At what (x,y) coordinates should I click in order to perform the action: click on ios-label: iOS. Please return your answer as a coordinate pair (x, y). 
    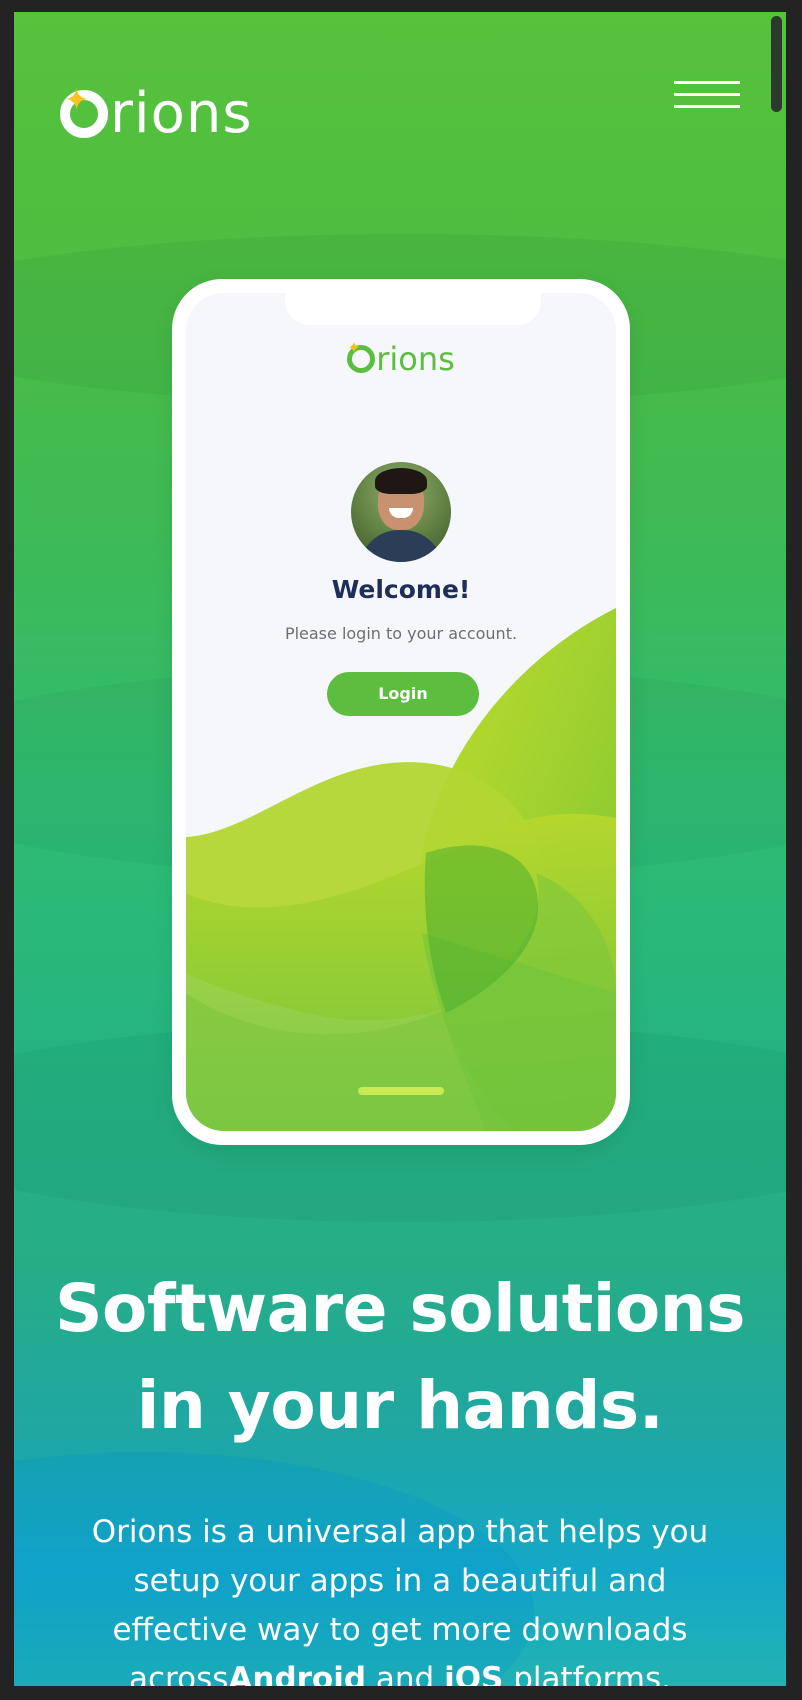
    Looking at the image, I should click on (474, 1673).